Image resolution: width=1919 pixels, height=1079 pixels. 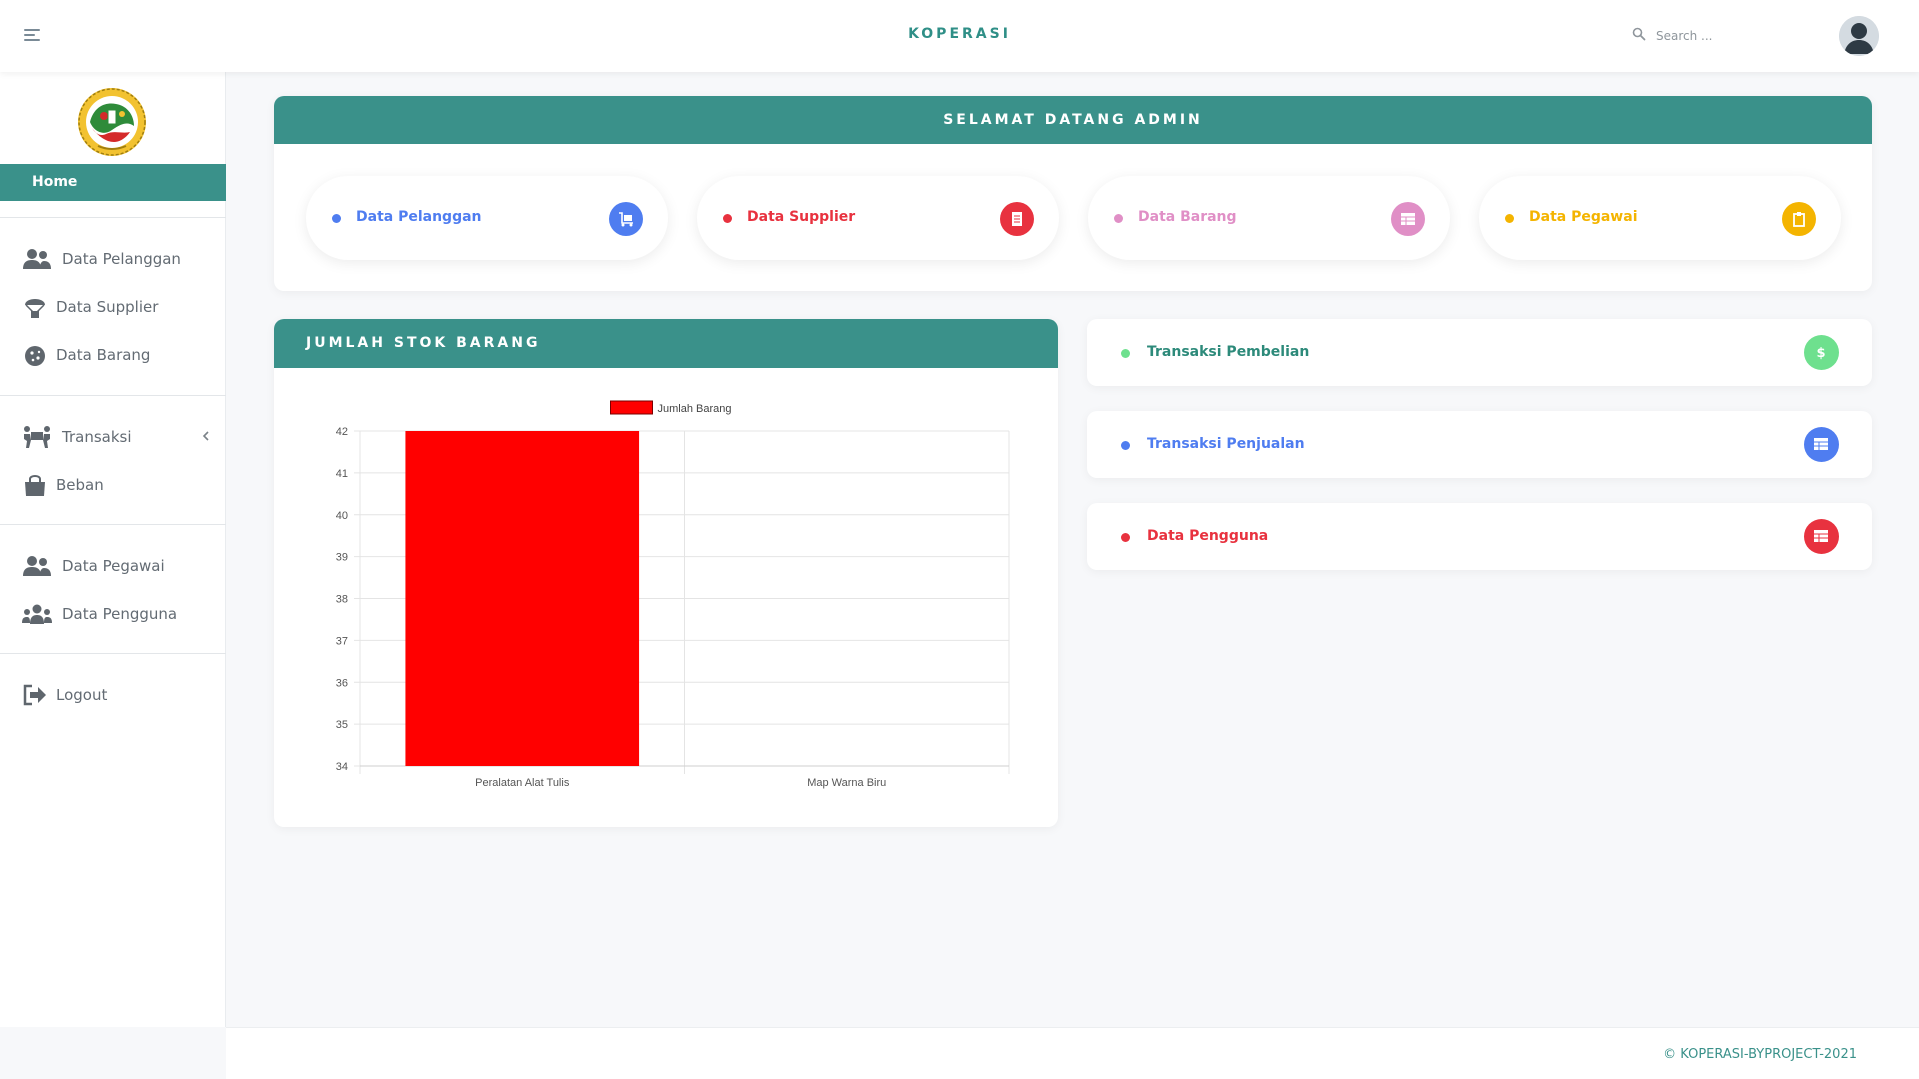 What do you see at coordinates (1721, 36) in the screenshot?
I see `search-input` at bounding box center [1721, 36].